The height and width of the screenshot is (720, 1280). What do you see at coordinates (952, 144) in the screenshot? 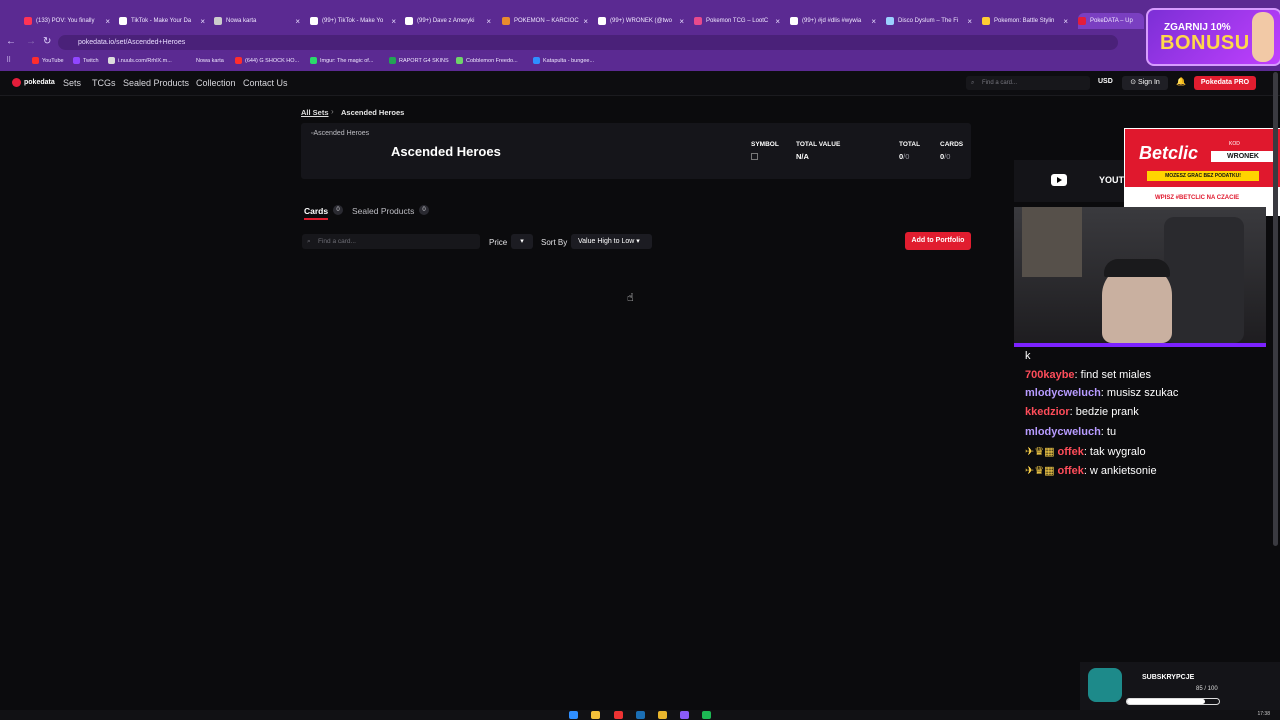
I see `cards-label: CARDS` at bounding box center [952, 144].